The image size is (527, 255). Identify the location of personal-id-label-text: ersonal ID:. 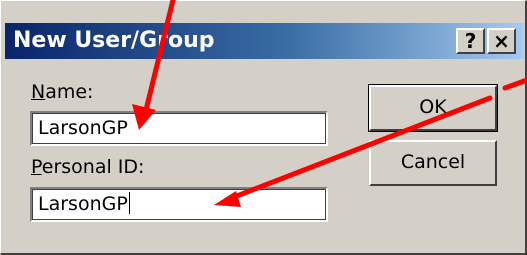
(93, 167).